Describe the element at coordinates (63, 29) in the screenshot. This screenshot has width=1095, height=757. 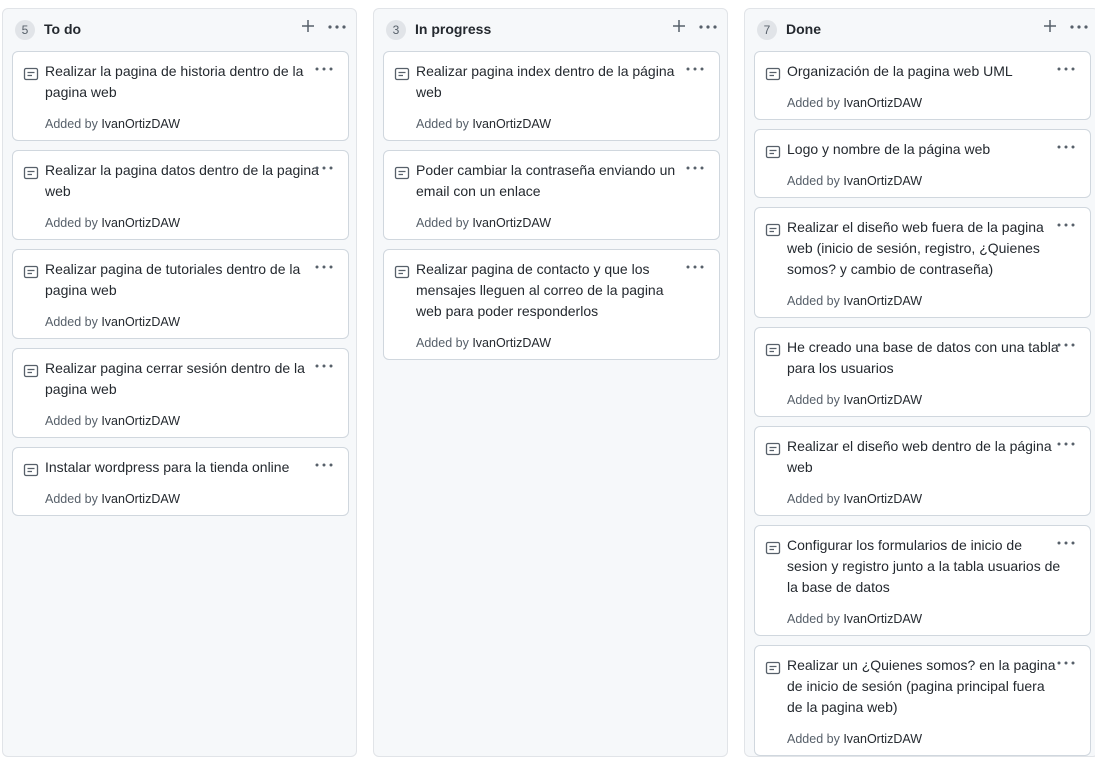
I see `column-title: To do` at that location.